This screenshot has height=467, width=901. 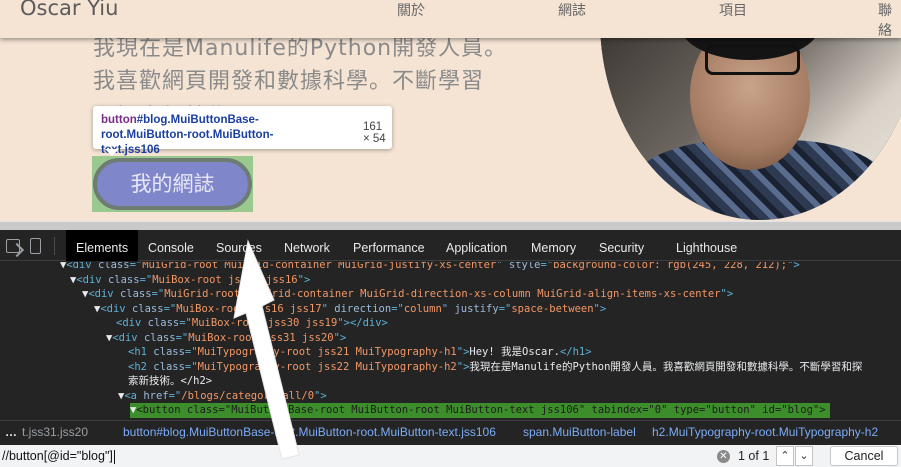 I want to click on dom-node: ▼<div class="MuiBox-root jss31 jss20">, so click(x=226, y=338).